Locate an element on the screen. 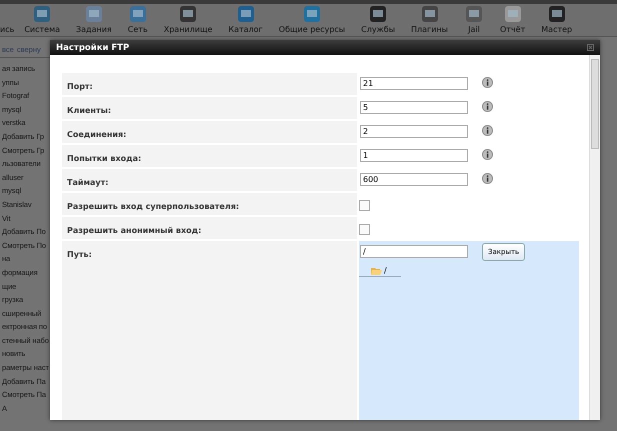 Image resolution: width=617 pixels, height=431 pixels. toolbar-button: Хранилище is located at coordinates (188, 19).